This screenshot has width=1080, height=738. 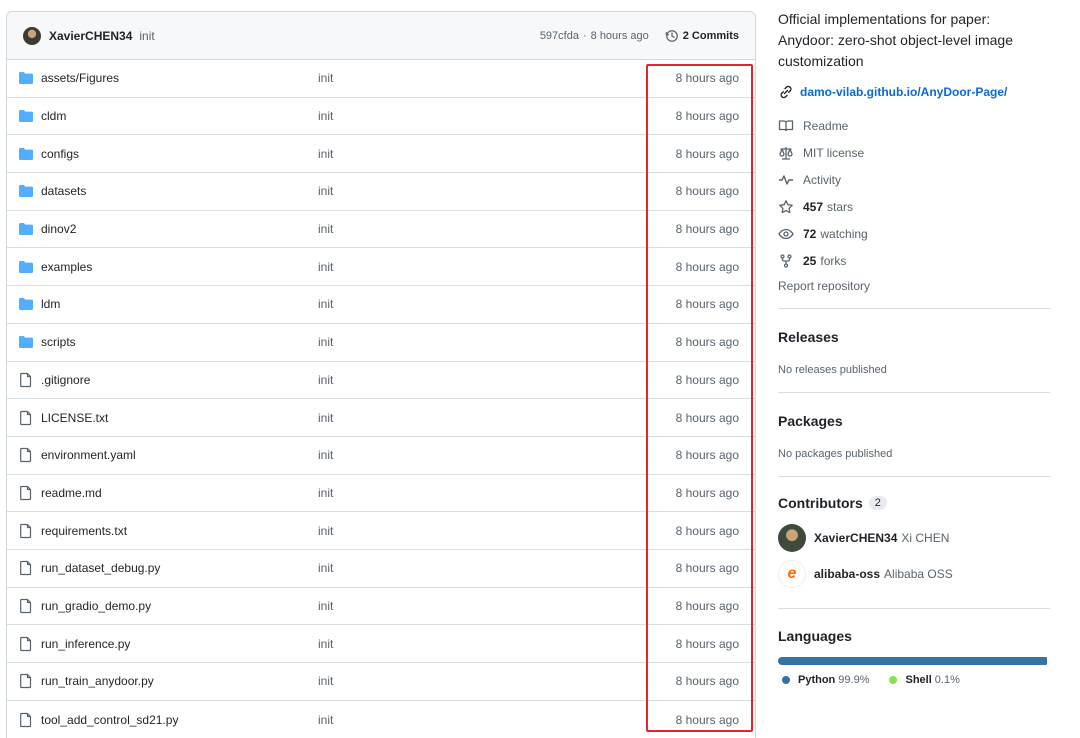 I want to click on file-row: run_dataset_debug.py init 8 hours ago, so click(x=381, y=569).